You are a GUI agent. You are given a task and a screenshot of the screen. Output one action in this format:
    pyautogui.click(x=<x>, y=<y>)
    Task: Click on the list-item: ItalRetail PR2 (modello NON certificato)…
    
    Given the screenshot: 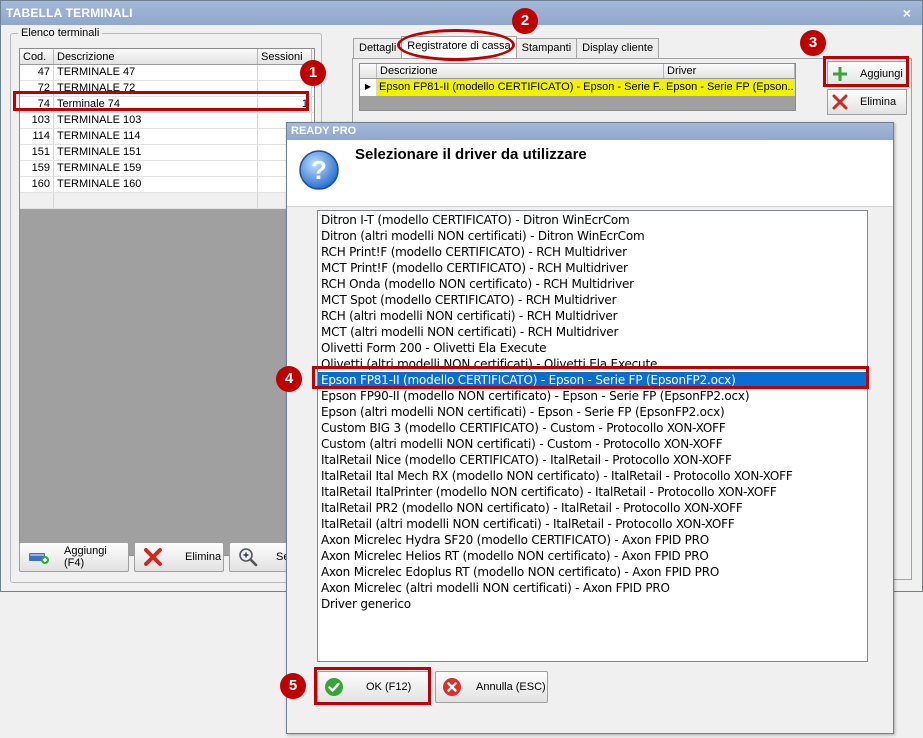 What is the action you would take?
    pyautogui.click(x=592, y=508)
    